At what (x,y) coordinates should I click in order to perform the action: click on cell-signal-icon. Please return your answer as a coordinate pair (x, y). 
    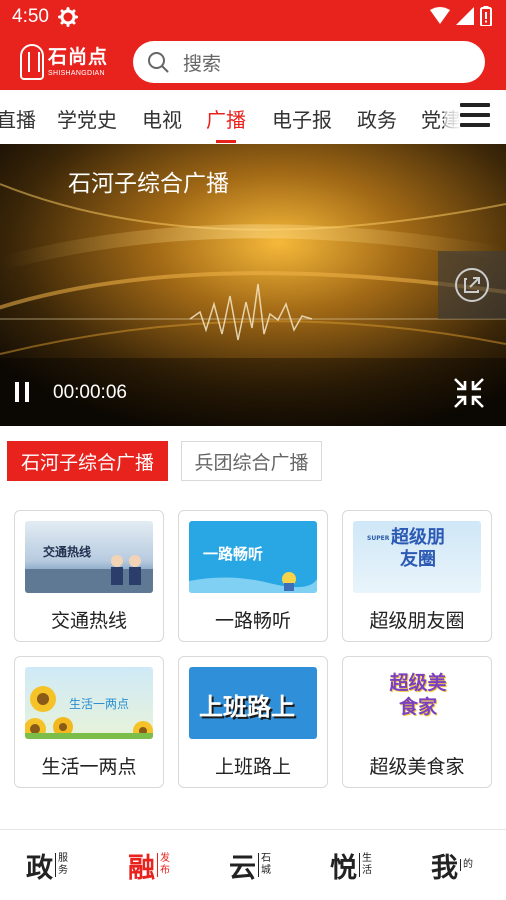
    Looking at the image, I should click on (465, 16).